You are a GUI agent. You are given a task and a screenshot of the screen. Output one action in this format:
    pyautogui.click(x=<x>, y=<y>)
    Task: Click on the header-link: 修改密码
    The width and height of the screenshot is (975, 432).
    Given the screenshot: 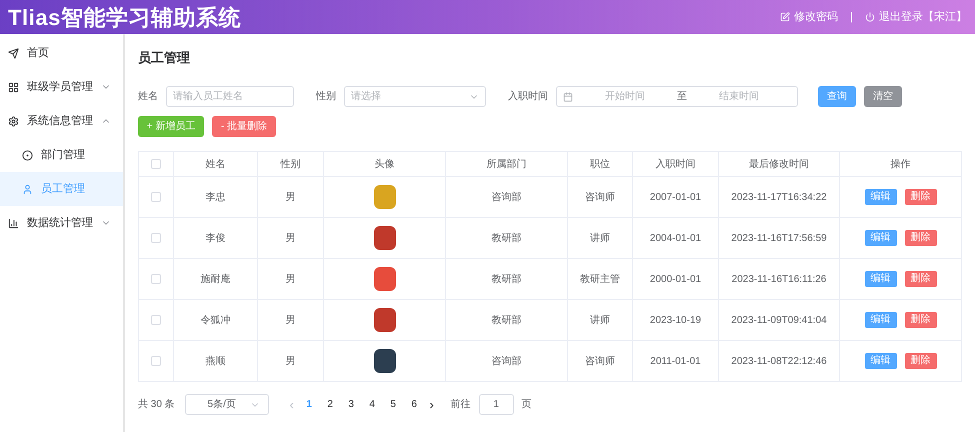 What is the action you would take?
    pyautogui.click(x=809, y=17)
    